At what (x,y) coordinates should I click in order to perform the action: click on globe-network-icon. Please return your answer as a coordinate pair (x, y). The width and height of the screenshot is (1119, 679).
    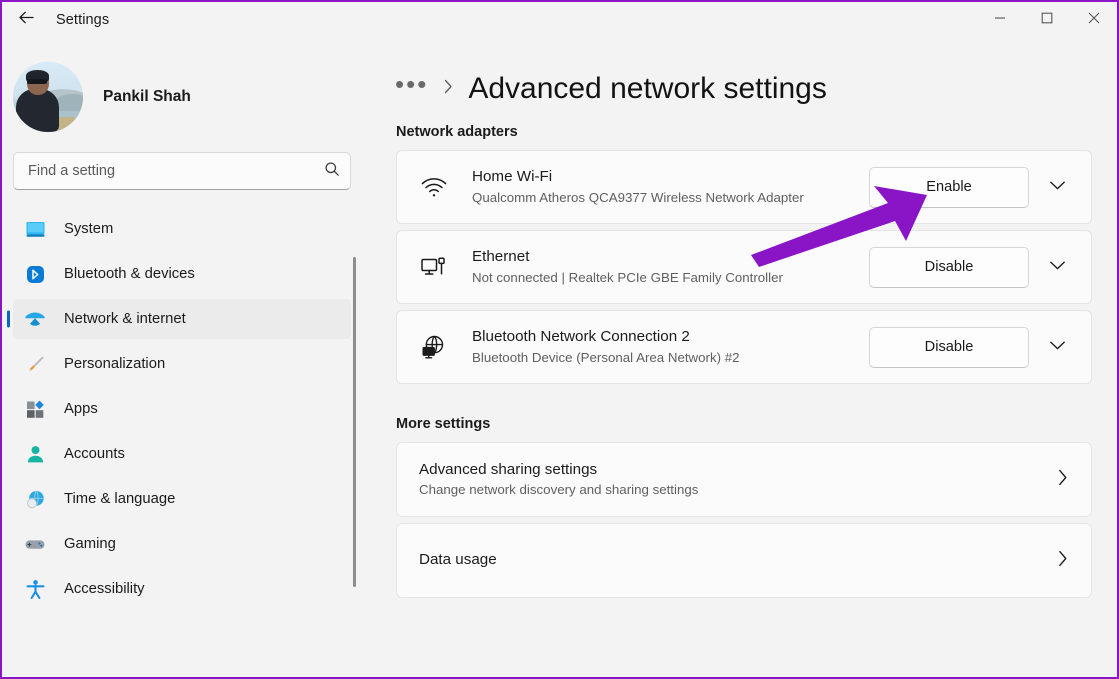
    Looking at the image, I should click on (434, 347).